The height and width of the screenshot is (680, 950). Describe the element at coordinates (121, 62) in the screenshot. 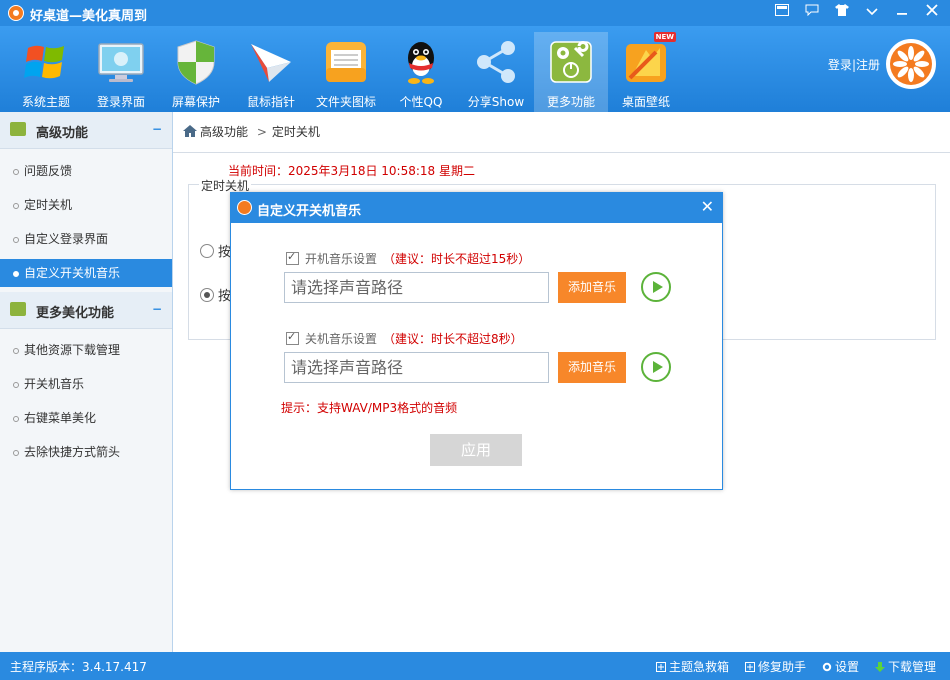

I see `monitor-icon` at that location.